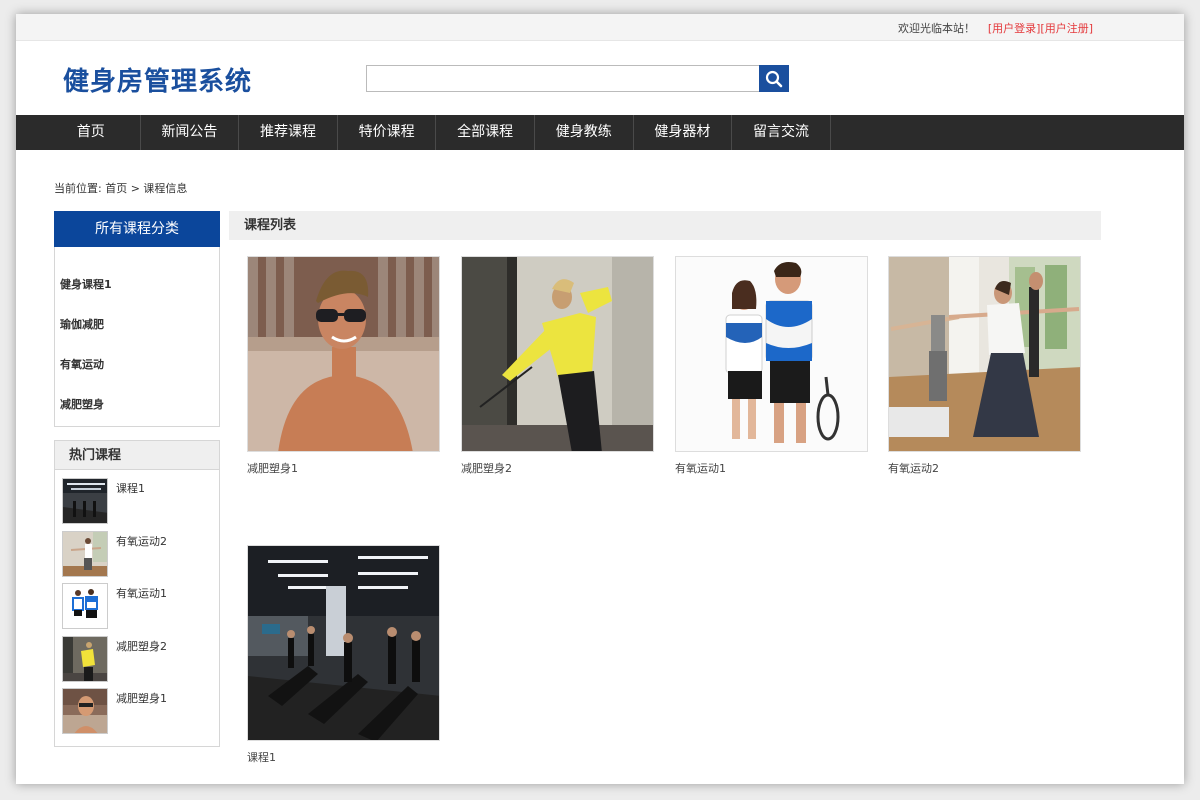  Describe the element at coordinates (557, 468) in the screenshot. I see `course-title: 减肥塑身2` at that location.